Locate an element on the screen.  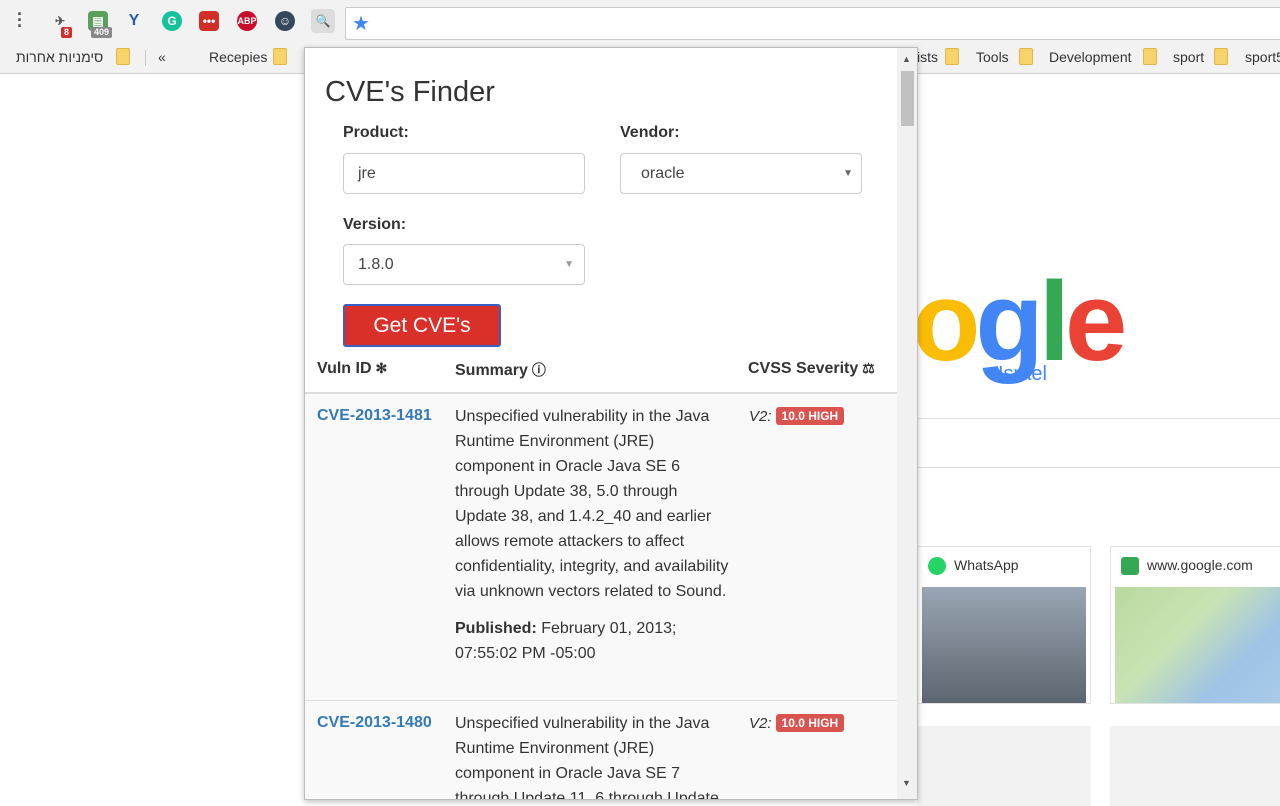
bookmarks-divider is located at coordinates (145, 58).